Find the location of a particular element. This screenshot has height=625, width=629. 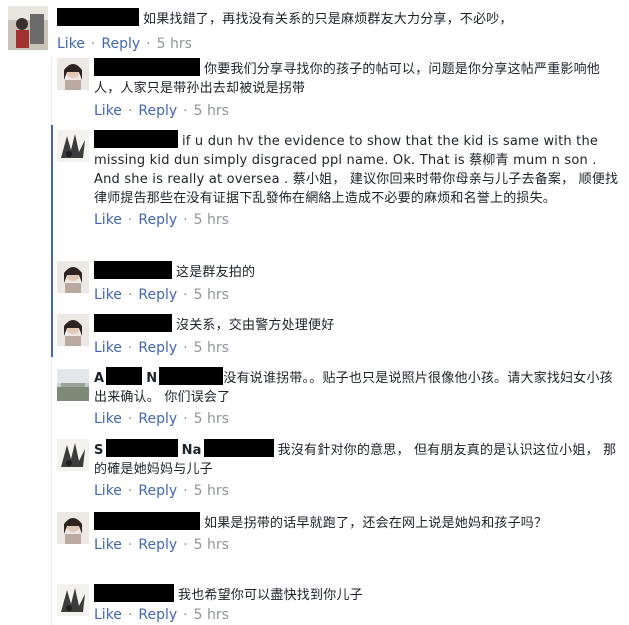

commenter-name-fragment: N is located at coordinates (151, 378).